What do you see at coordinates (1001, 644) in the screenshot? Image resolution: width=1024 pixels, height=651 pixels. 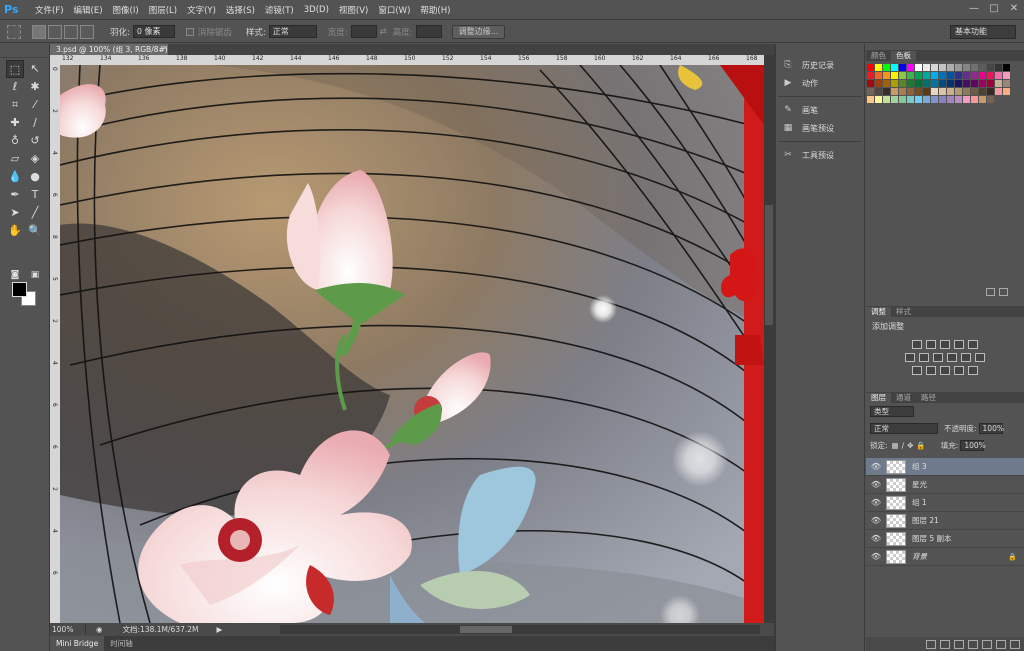 I see `new-layer-icon` at bounding box center [1001, 644].